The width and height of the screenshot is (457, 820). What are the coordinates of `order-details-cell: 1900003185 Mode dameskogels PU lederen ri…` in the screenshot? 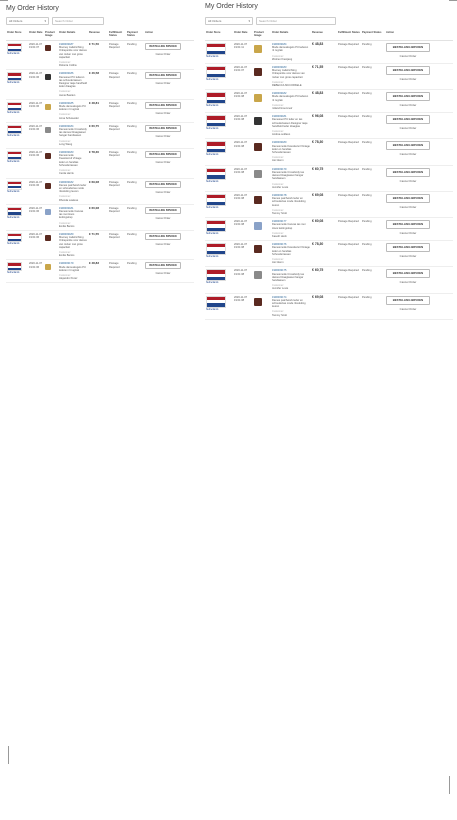 It's located at (73, 111).